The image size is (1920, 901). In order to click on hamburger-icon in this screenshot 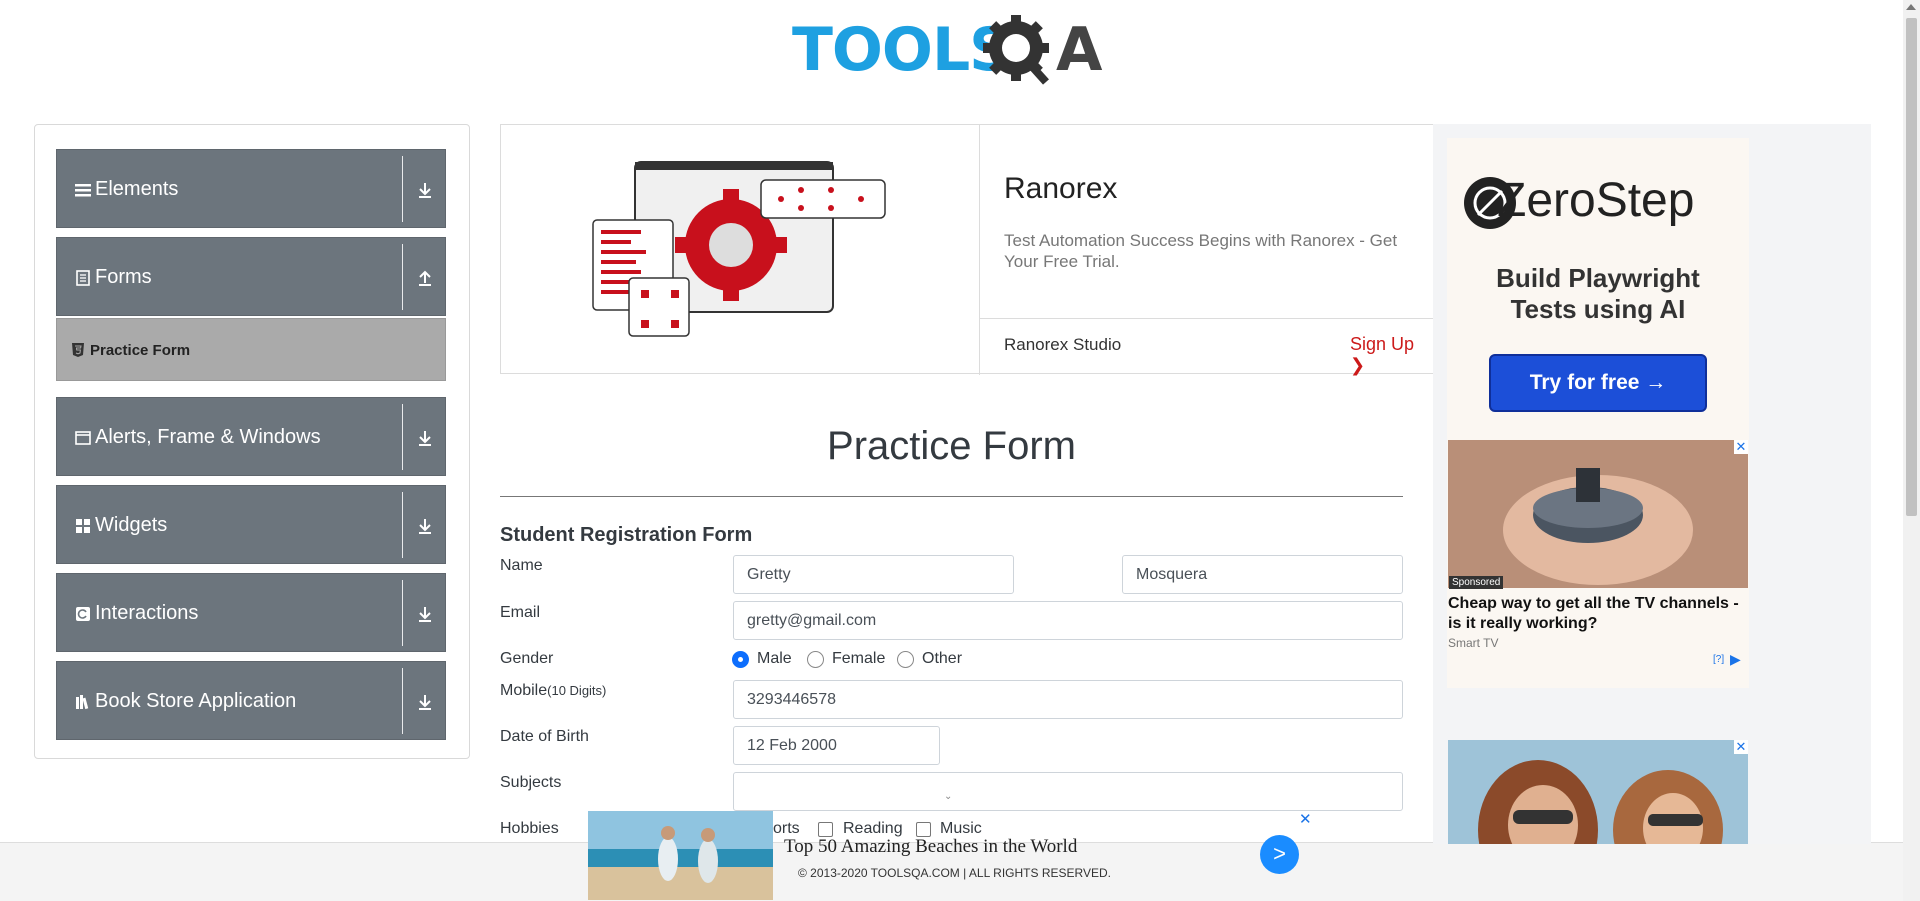, I will do `click(83, 190)`.